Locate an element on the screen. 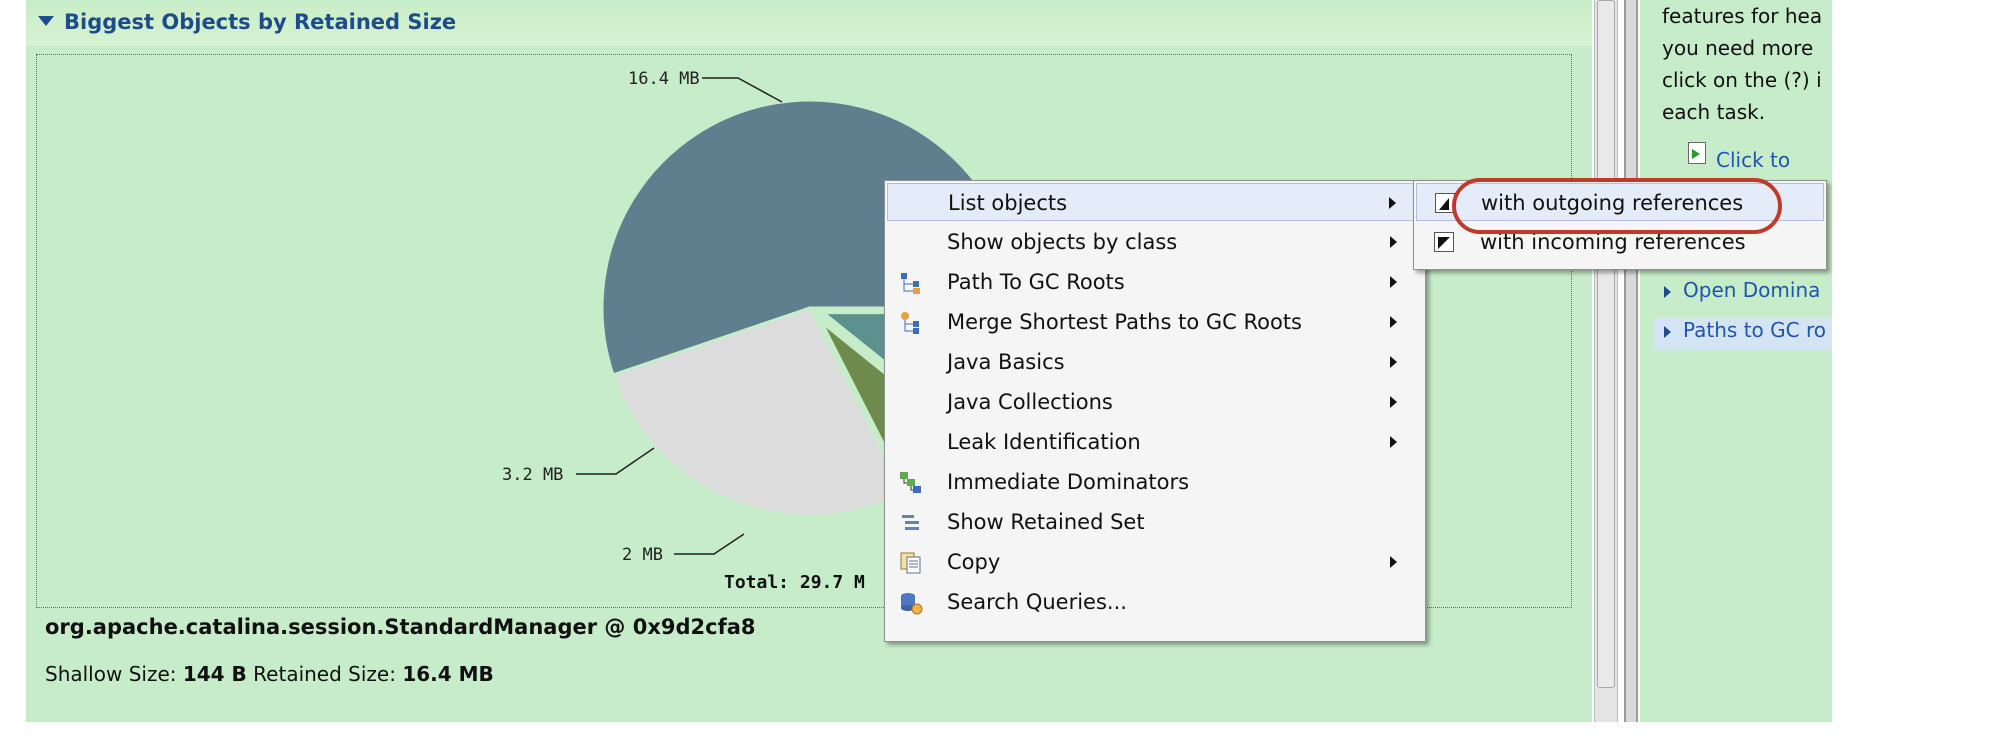 Image resolution: width=2002 pixels, height=736 pixels. menu-item-java-collections: Java Collections is located at coordinates (1155, 402).